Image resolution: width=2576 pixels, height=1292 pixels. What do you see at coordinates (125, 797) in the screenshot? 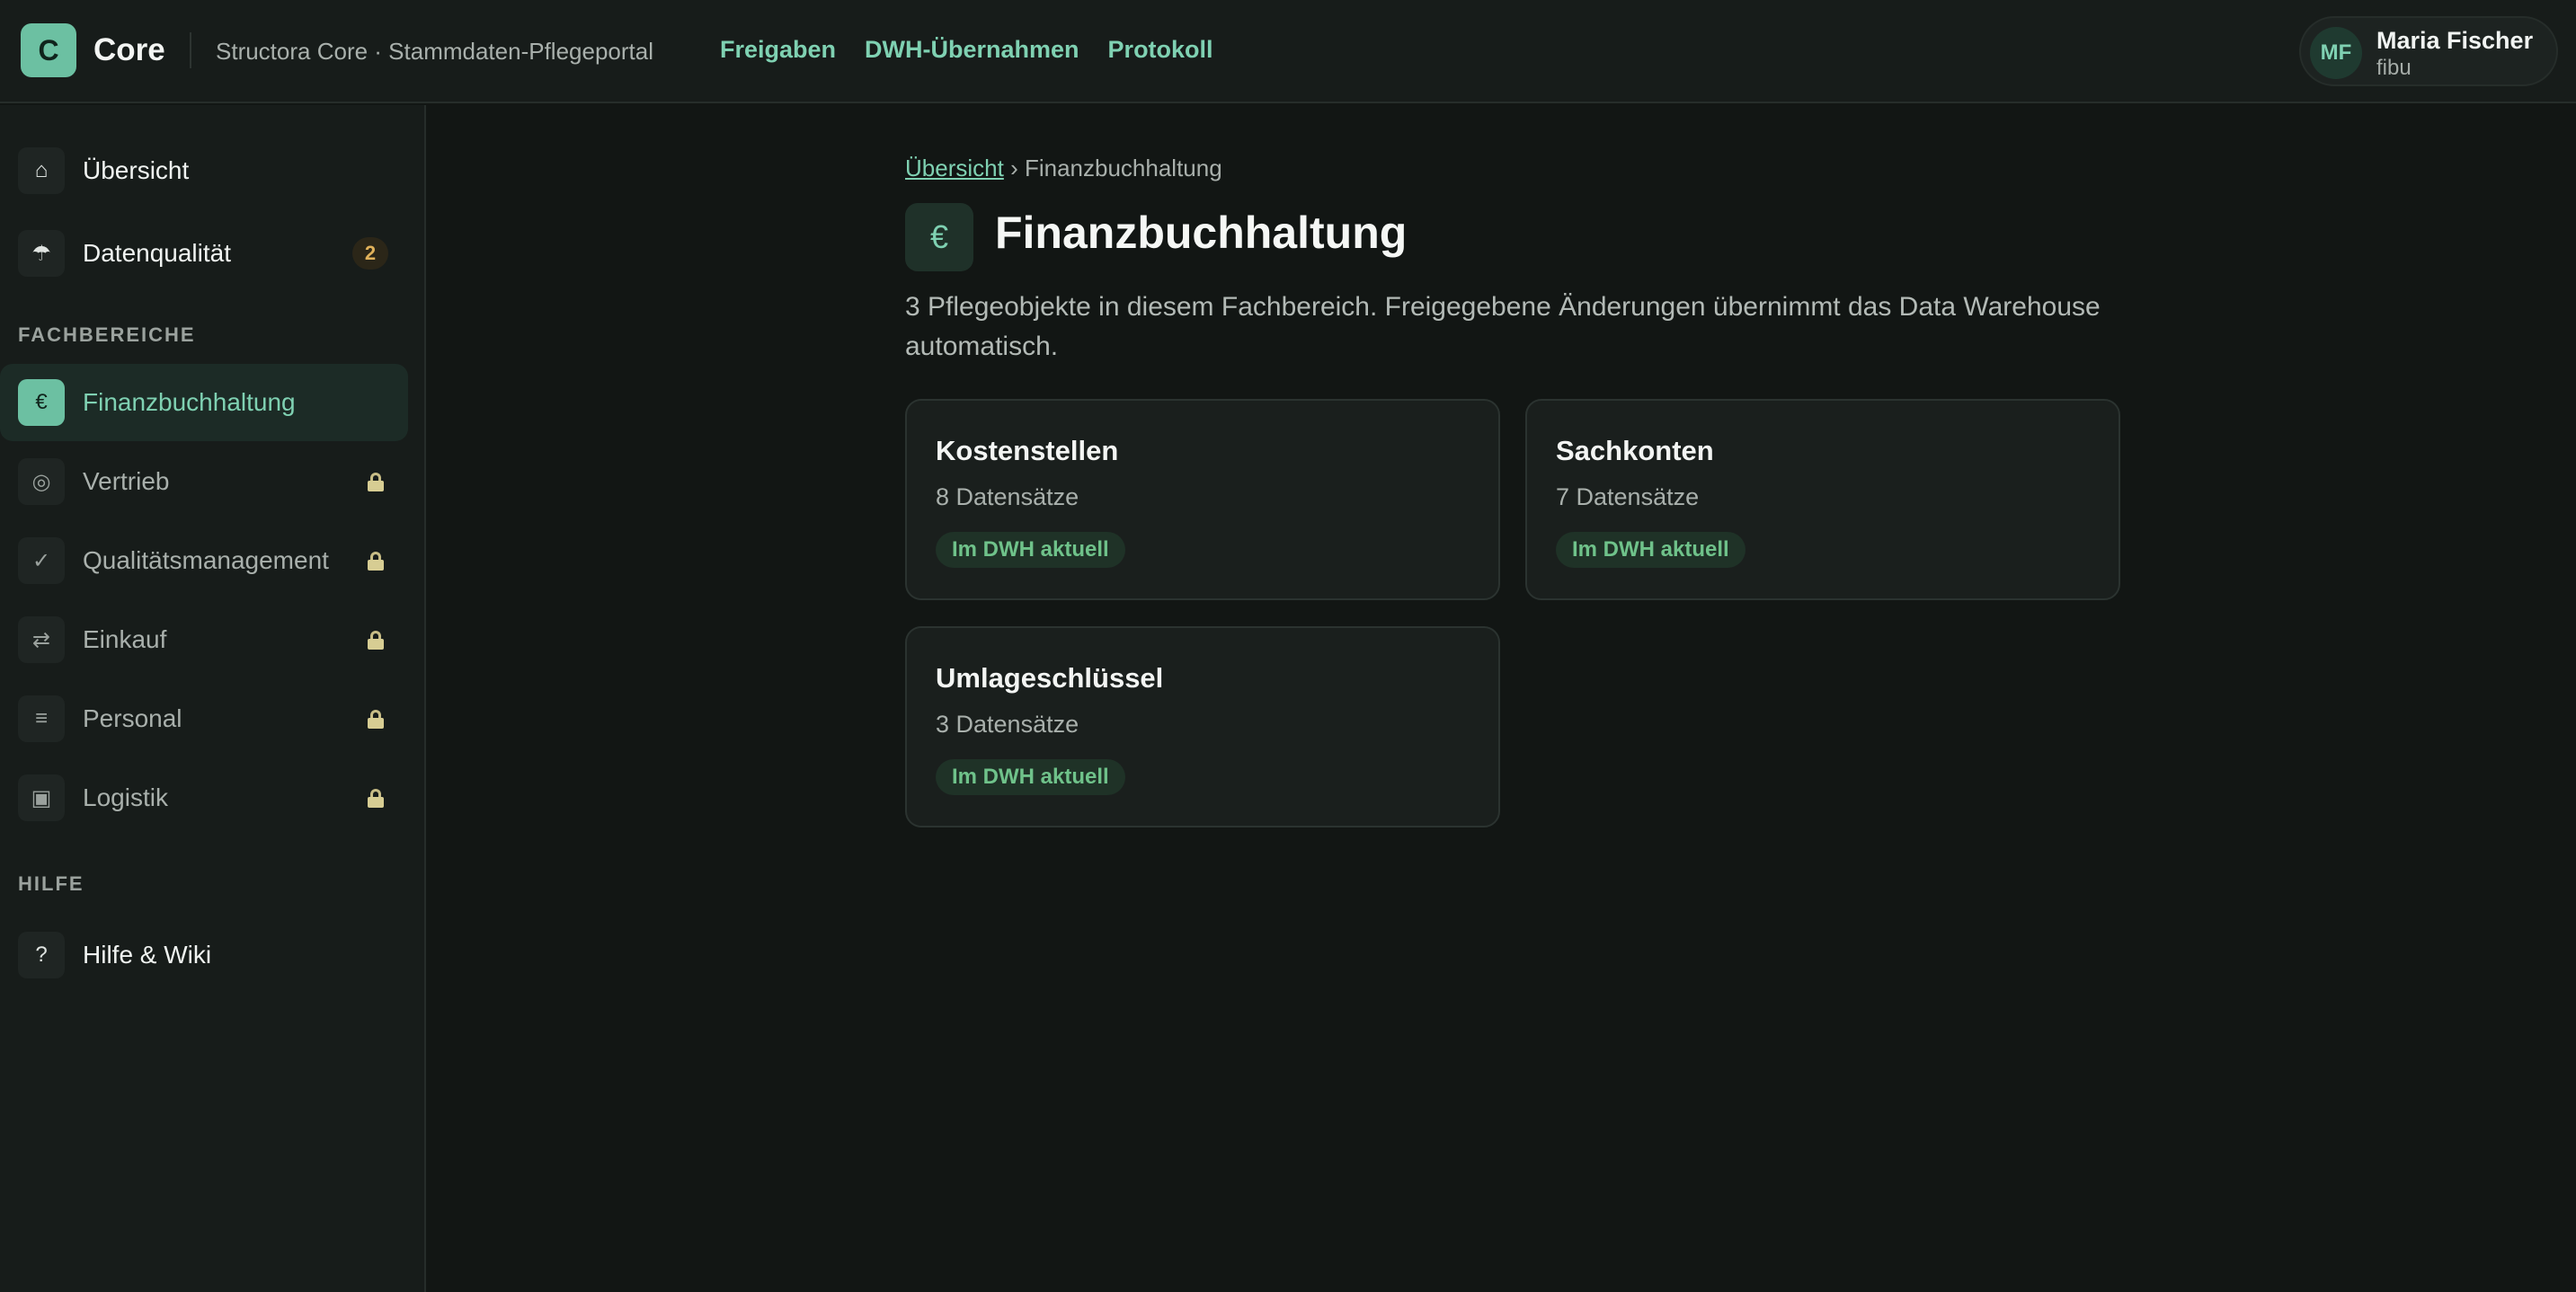
I see `sidebar-item-label: Logistik` at bounding box center [125, 797].